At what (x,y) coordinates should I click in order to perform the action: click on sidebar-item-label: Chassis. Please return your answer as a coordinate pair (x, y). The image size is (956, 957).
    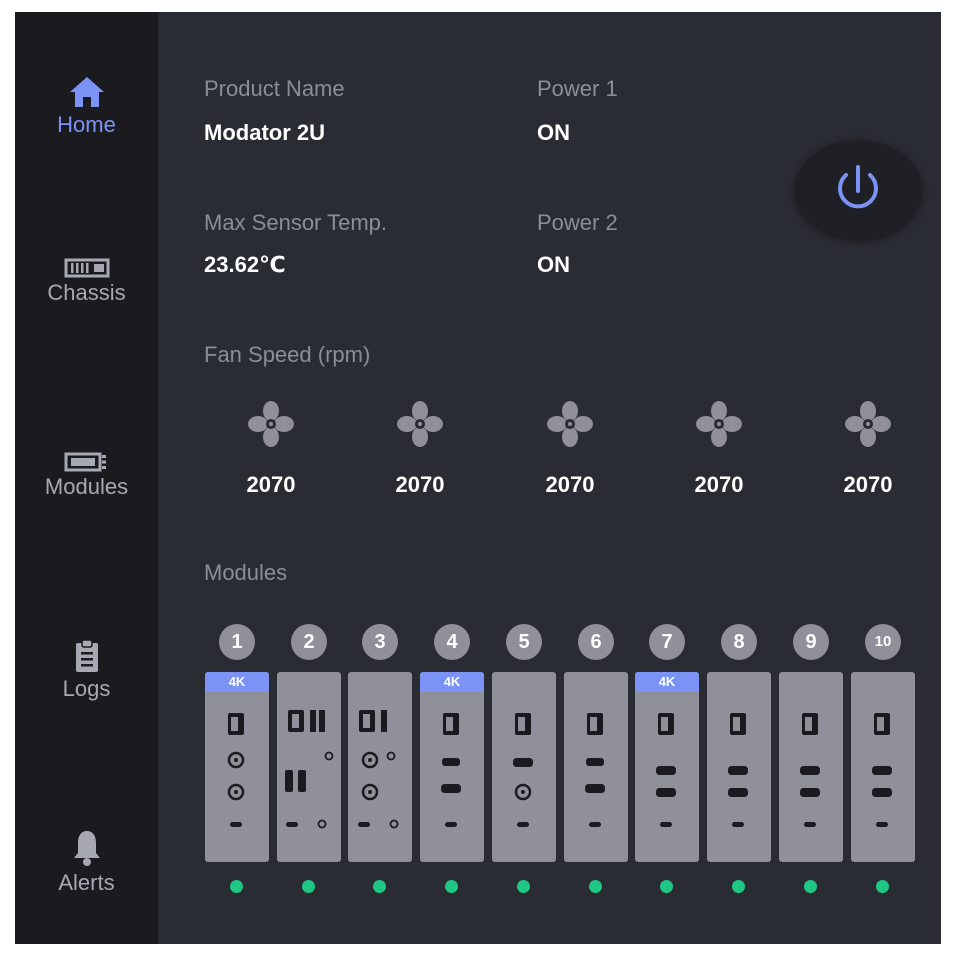
    Looking at the image, I should click on (86, 292).